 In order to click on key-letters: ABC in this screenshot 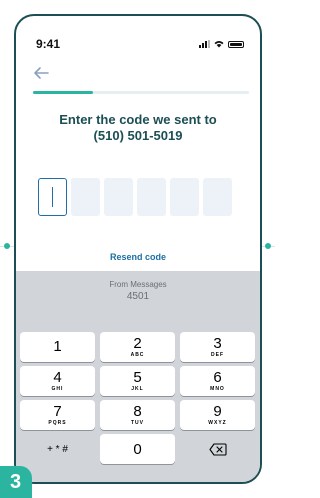, I will do `click(137, 355)`.